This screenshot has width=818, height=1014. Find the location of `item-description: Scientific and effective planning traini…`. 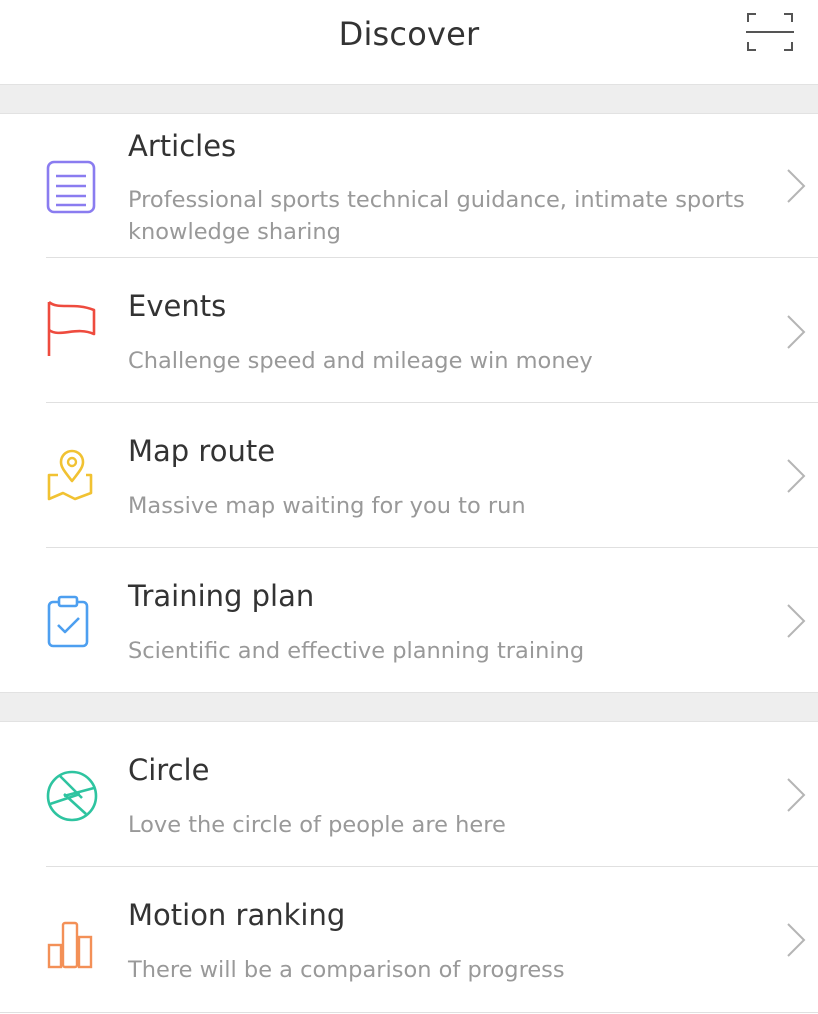

item-description: Scientific and effective planning traini… is located at coordinates (356, 651).